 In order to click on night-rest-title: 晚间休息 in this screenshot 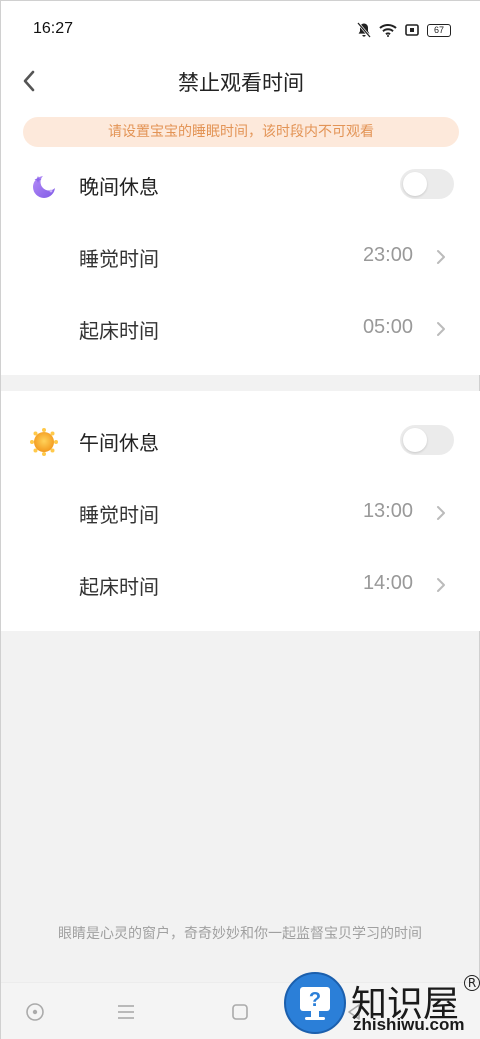, I will do `click(119, 187)`.